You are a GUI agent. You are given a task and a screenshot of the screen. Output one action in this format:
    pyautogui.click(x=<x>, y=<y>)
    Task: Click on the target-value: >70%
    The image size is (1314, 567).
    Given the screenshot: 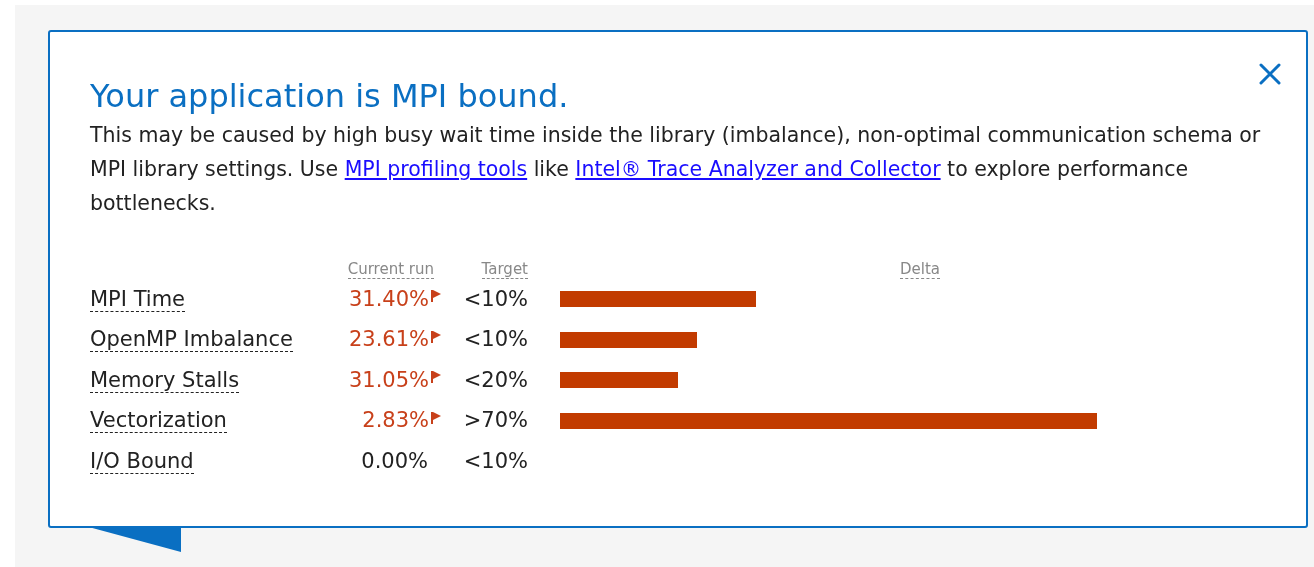 What is the action you would take?
    pyautogui.click(x=495, y=420)
    